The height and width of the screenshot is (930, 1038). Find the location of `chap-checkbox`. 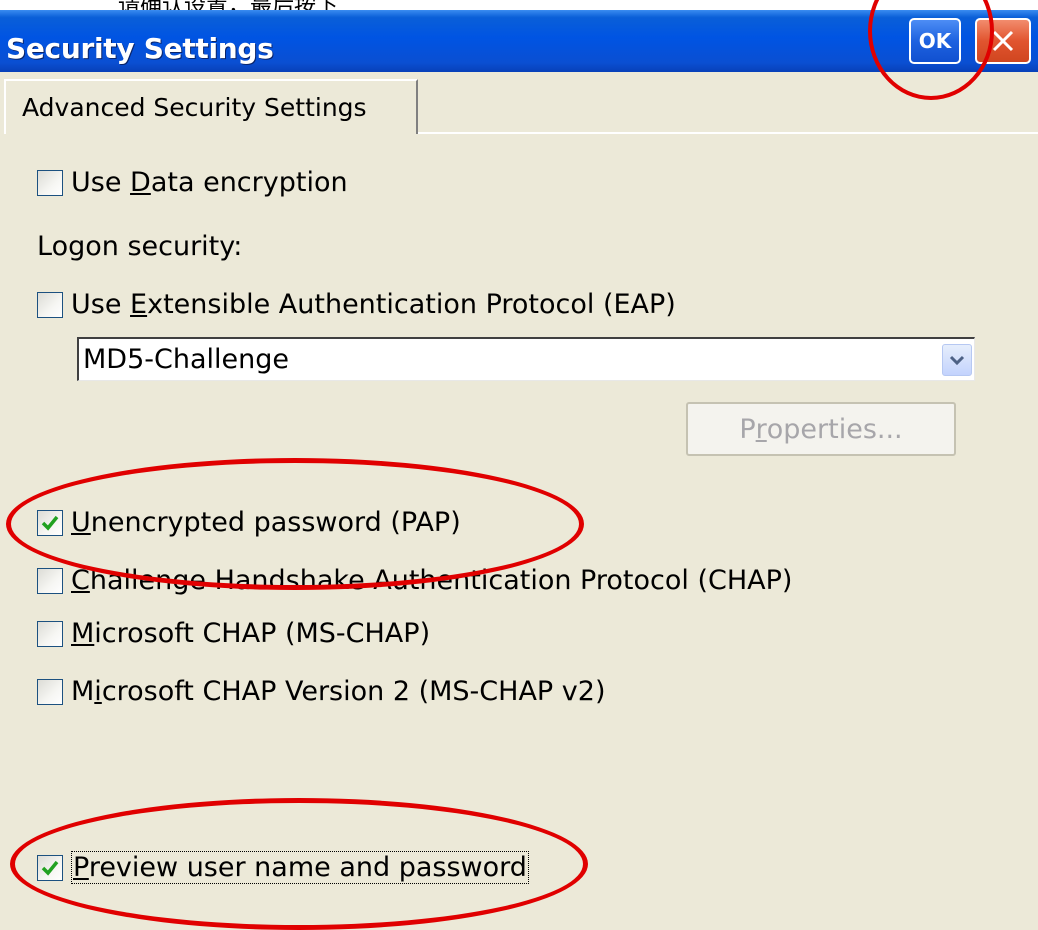

chap-checkbox is located at coordinates (50, 580).